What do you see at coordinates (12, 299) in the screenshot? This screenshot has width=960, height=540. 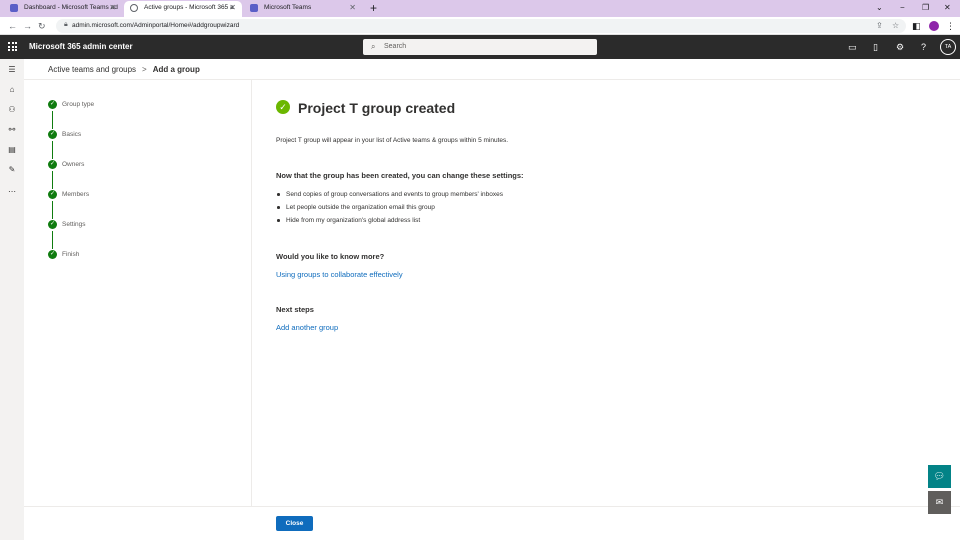 I see `left-nav-rail: ☰ ⌂ ⚇ ⚯ ▤ ✎ ⋯` at bounding box center [12, 299].